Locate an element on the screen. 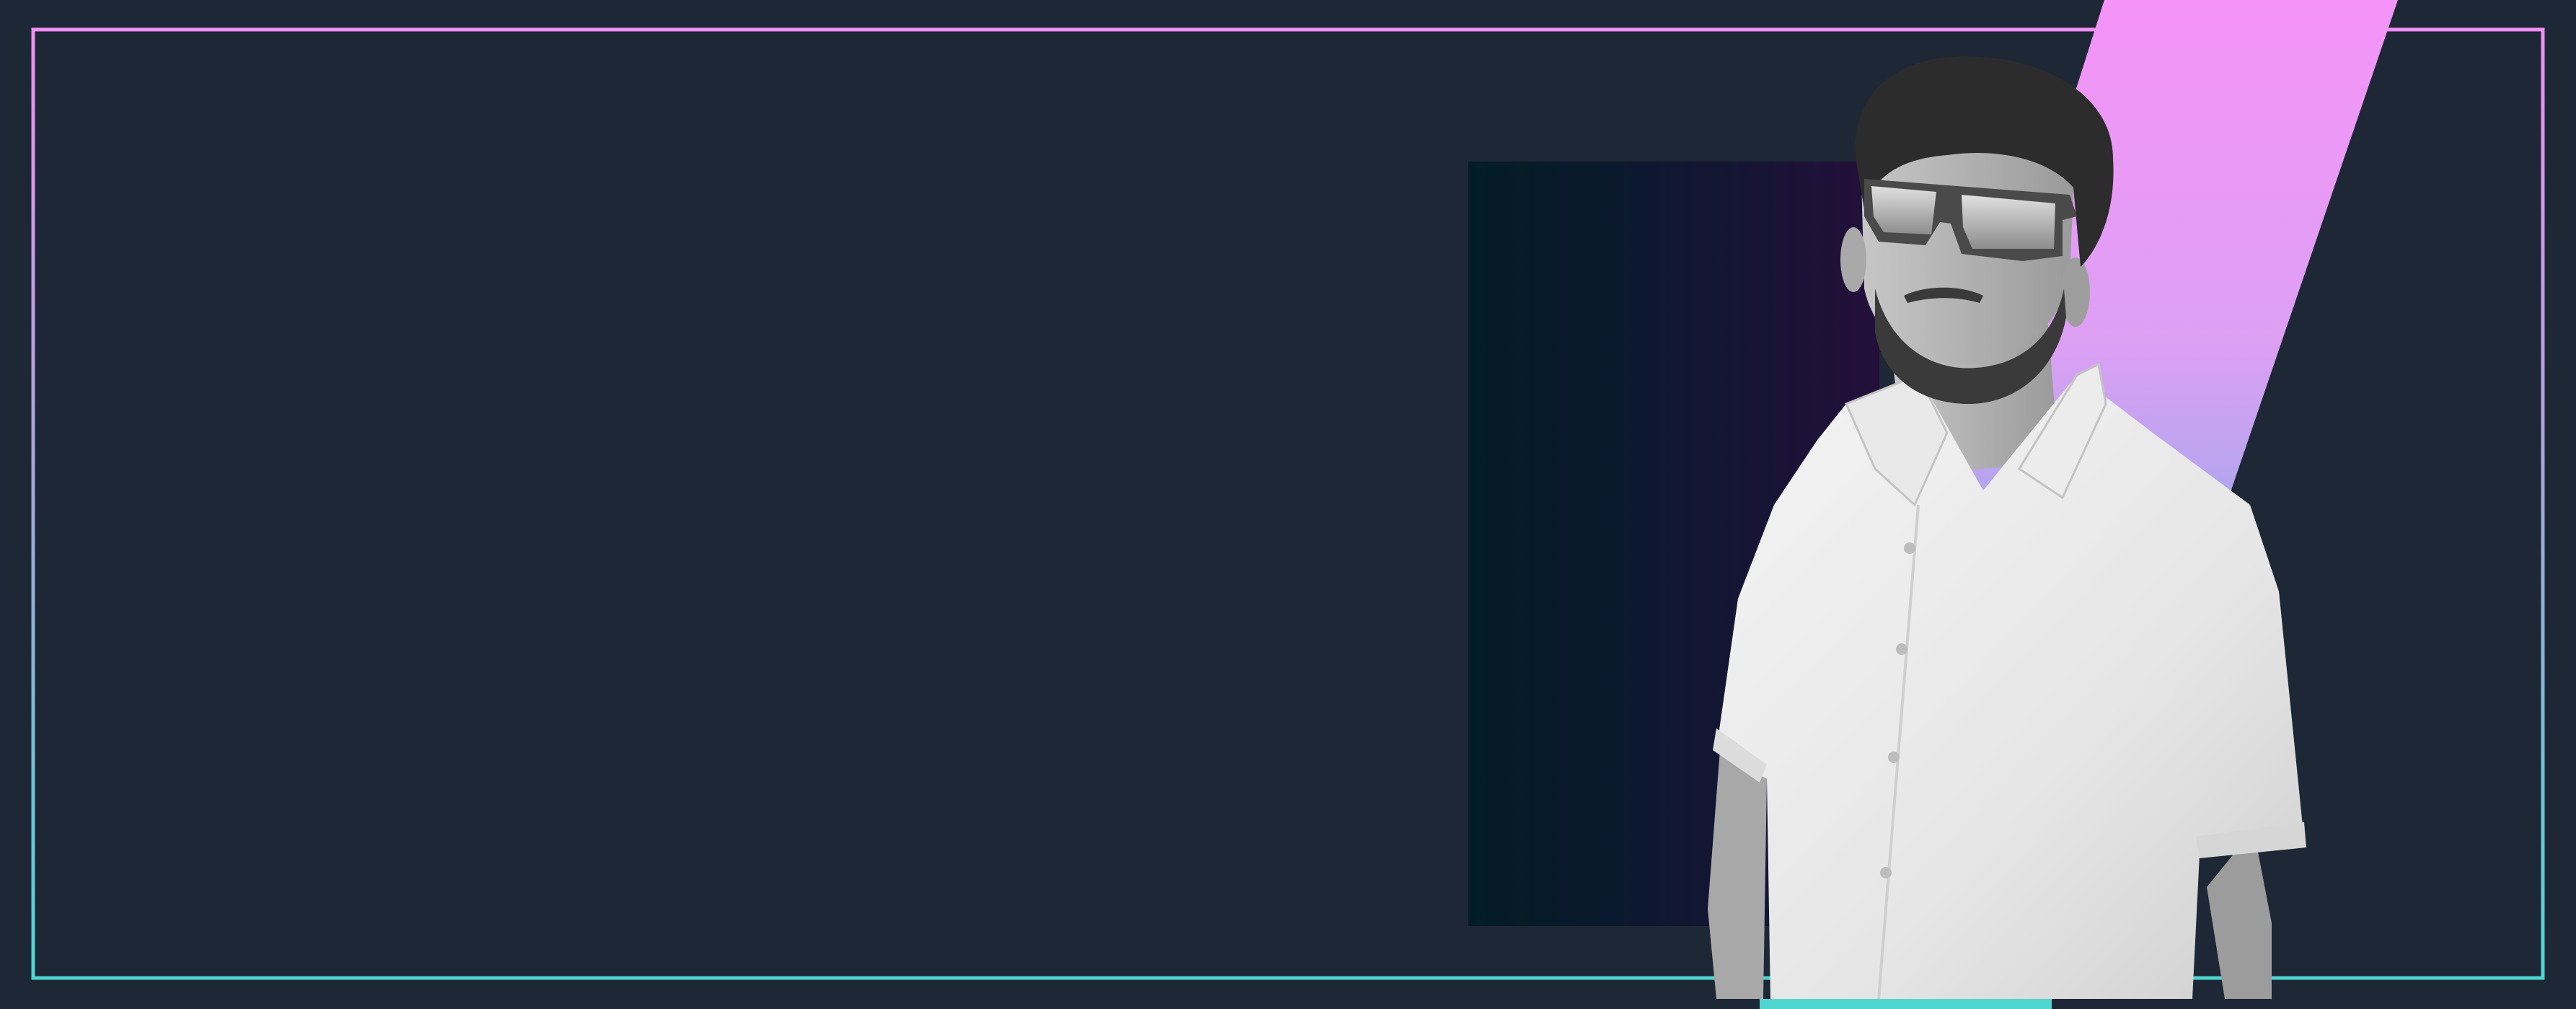  ear is located at coordinates (1853, 259).